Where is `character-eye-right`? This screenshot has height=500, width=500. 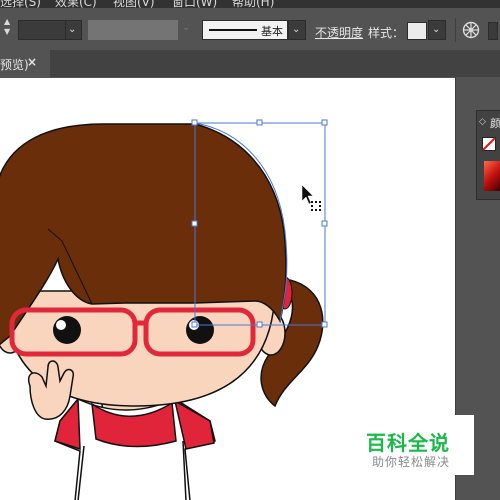 character-eye-right is located at coordinates (200, 330).